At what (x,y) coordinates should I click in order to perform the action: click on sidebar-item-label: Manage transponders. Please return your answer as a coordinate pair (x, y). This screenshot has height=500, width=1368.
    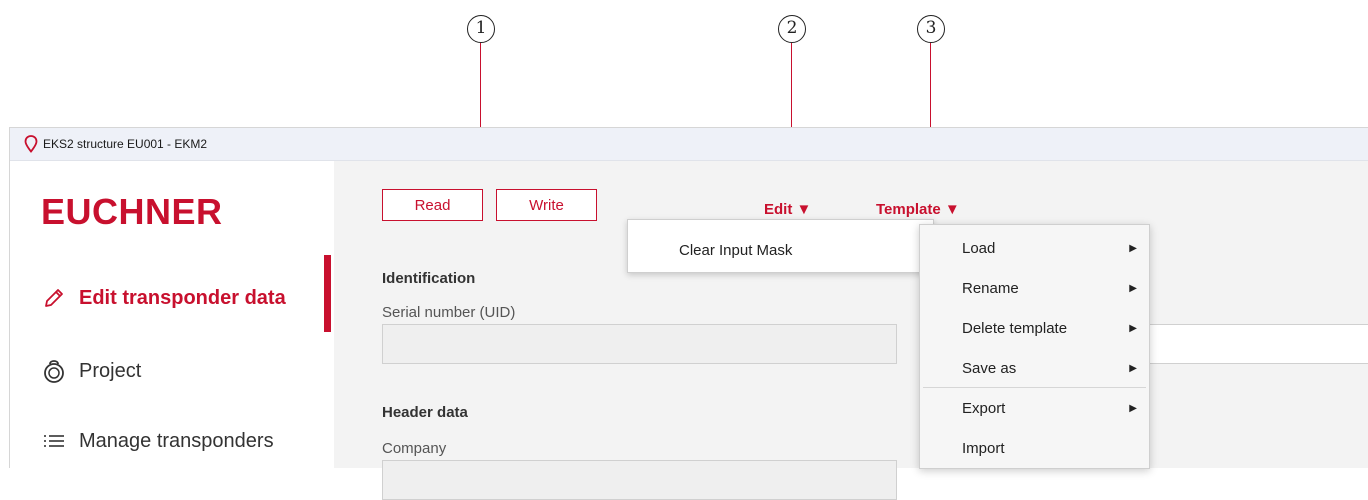
    Looking at the image, I should click on (176, 440).